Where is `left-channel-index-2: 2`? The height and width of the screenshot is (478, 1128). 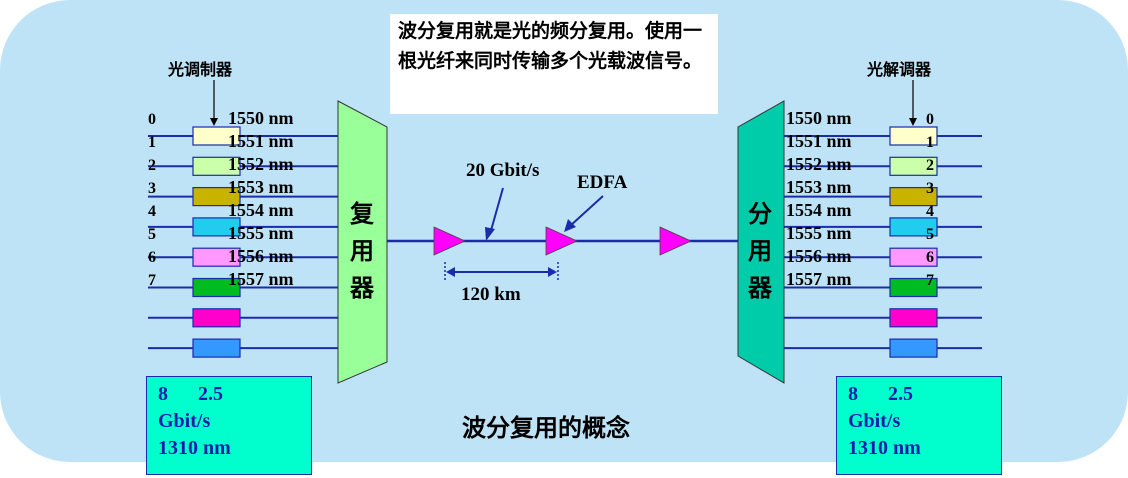 left-channel-index-2: 2 is located at coordinates (152, 165).